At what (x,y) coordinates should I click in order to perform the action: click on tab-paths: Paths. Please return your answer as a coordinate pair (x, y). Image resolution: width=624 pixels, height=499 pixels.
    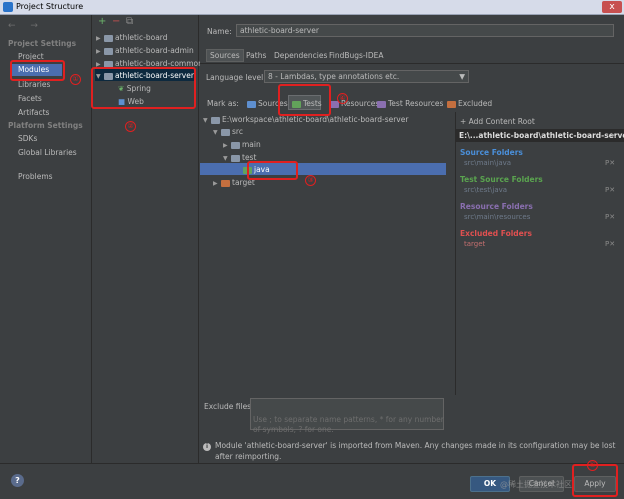
    Looking at the image, I should click on (256, 55).